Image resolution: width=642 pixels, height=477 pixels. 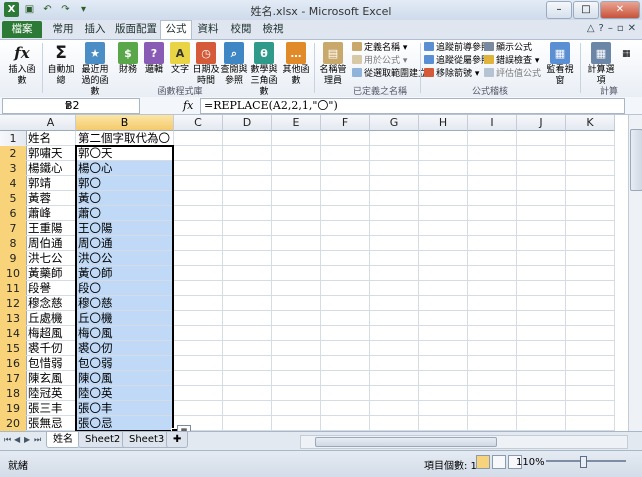 I want to click on cell-a9: 洪七公, so click(x=51, y=258).